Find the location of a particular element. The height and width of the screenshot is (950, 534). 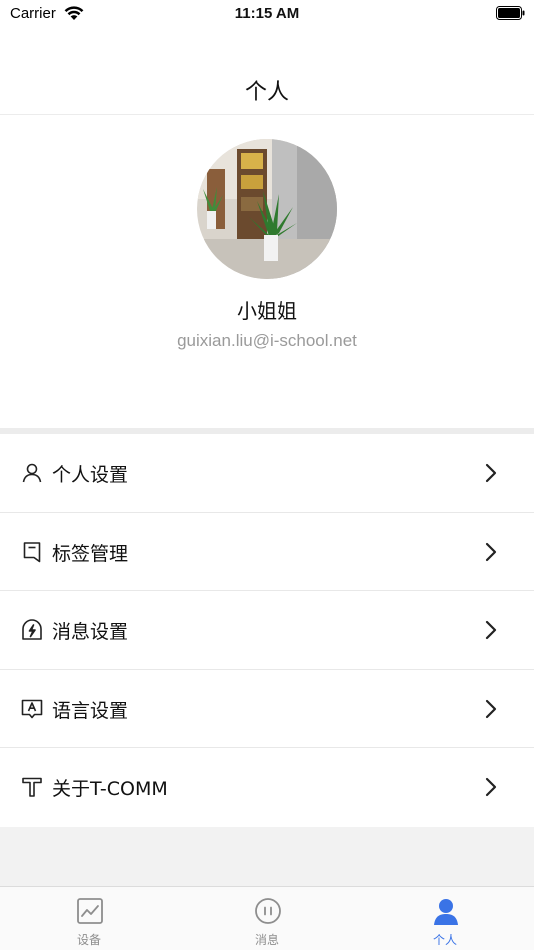

tab-bar: 设备 消息 个人 is located at coordinates (267, 918).